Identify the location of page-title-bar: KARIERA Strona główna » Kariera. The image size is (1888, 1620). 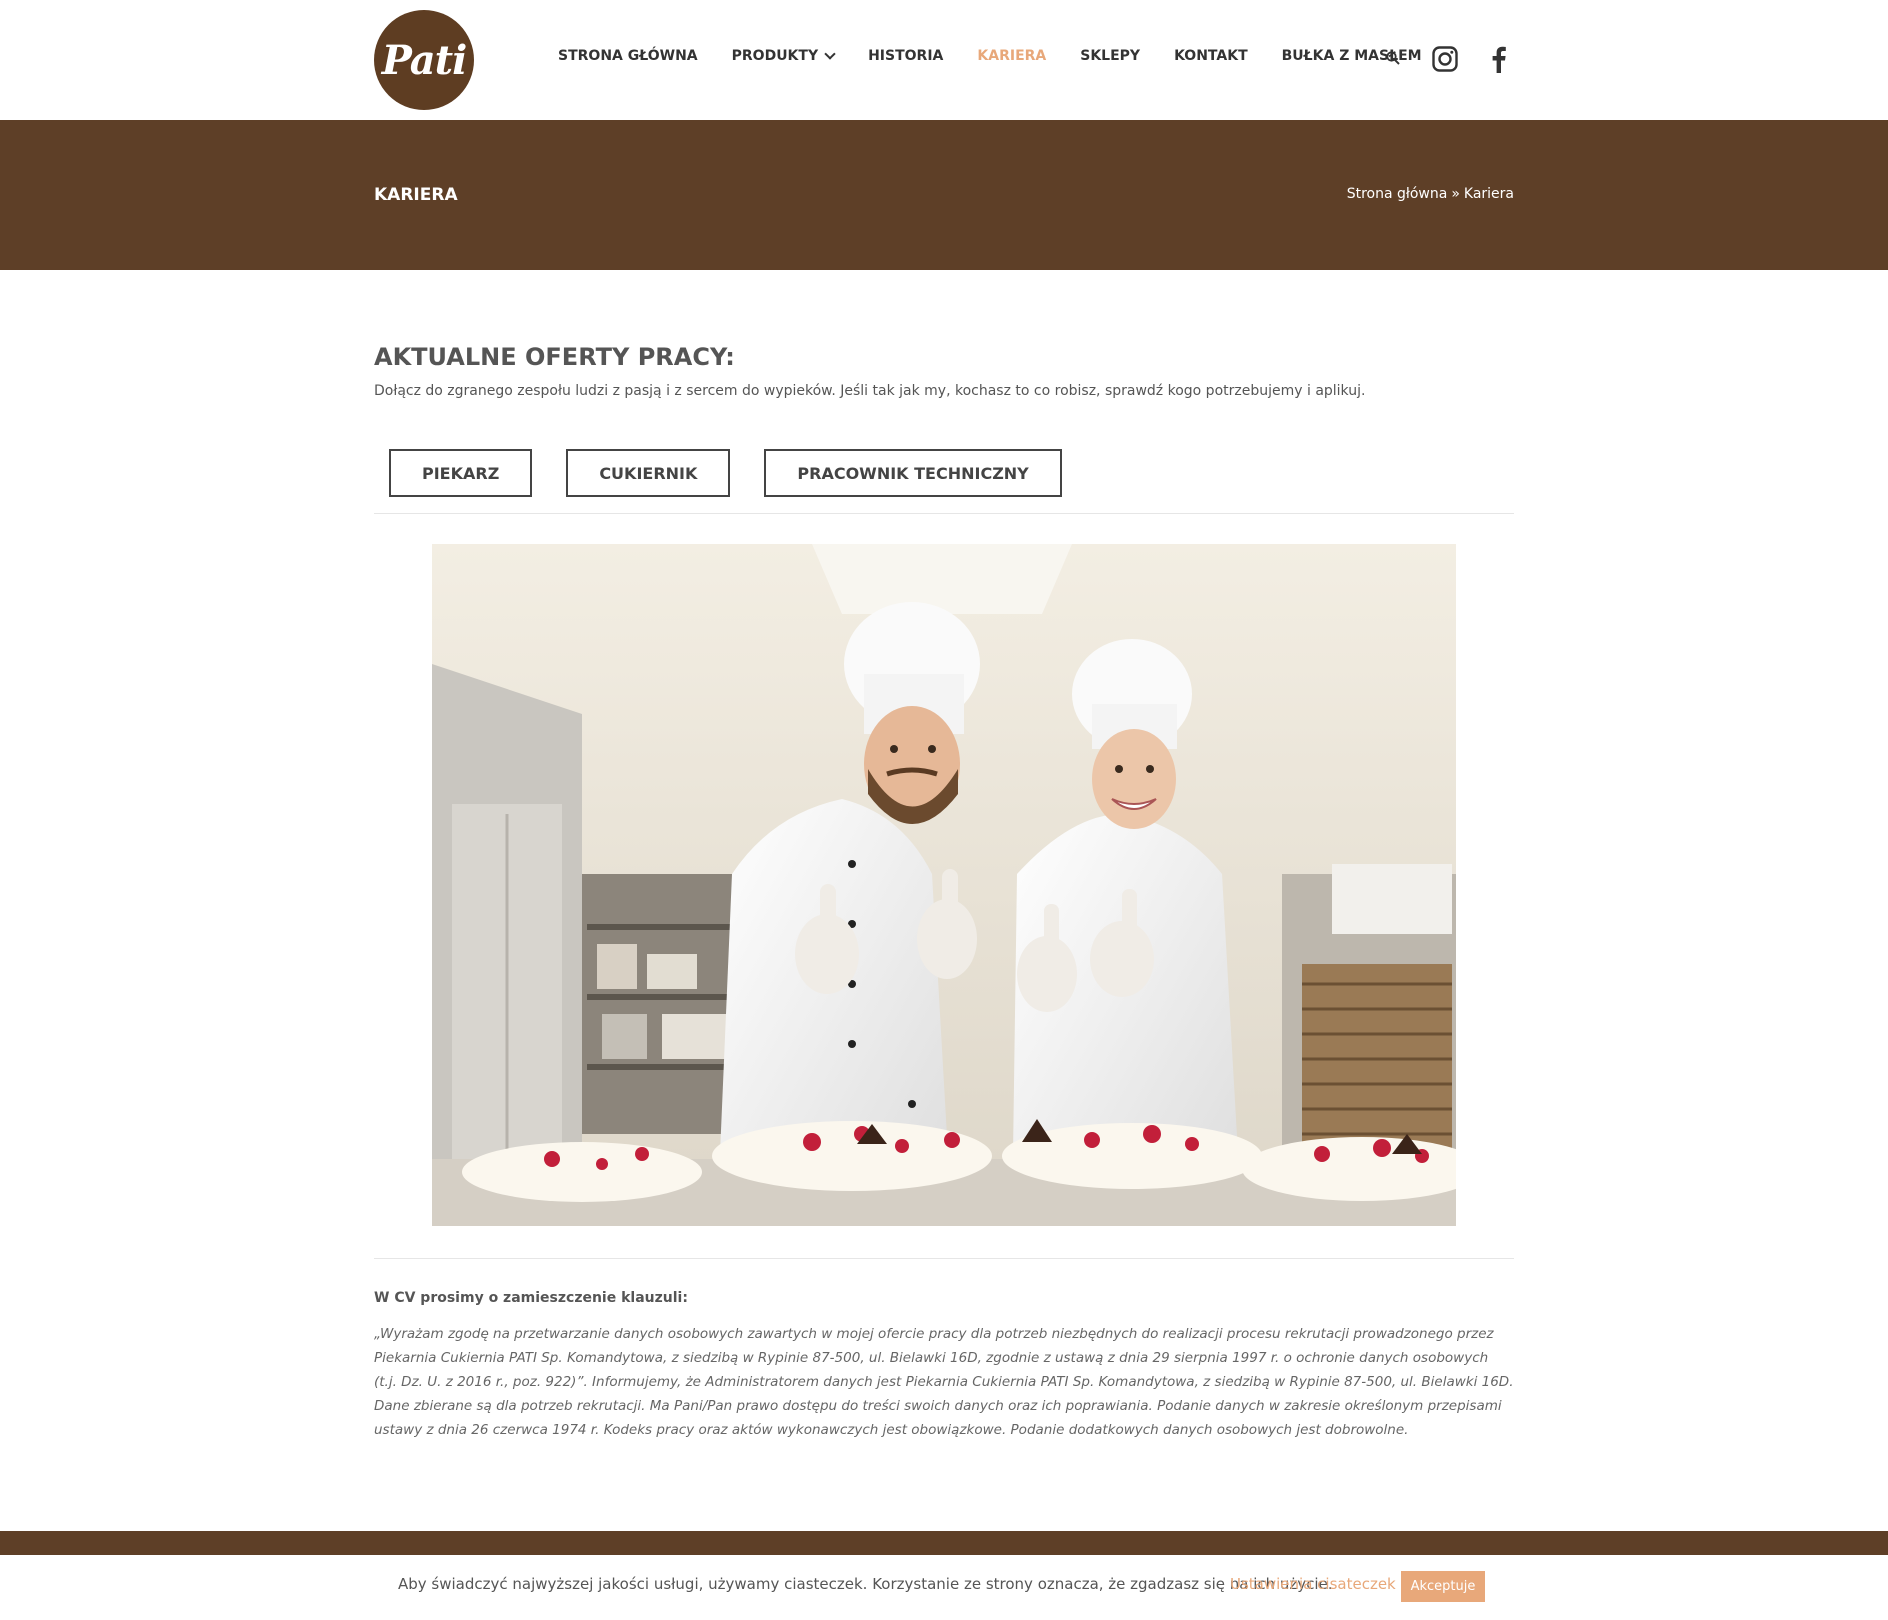
(944, 195).